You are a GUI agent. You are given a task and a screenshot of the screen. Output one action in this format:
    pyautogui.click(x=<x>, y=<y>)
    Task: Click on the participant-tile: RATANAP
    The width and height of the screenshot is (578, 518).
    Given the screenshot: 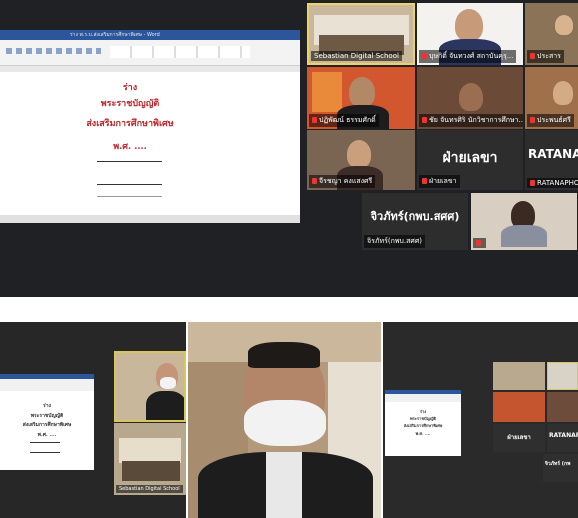 What is the action you would take?
    pyautogui.click(x=562, y=438)
    